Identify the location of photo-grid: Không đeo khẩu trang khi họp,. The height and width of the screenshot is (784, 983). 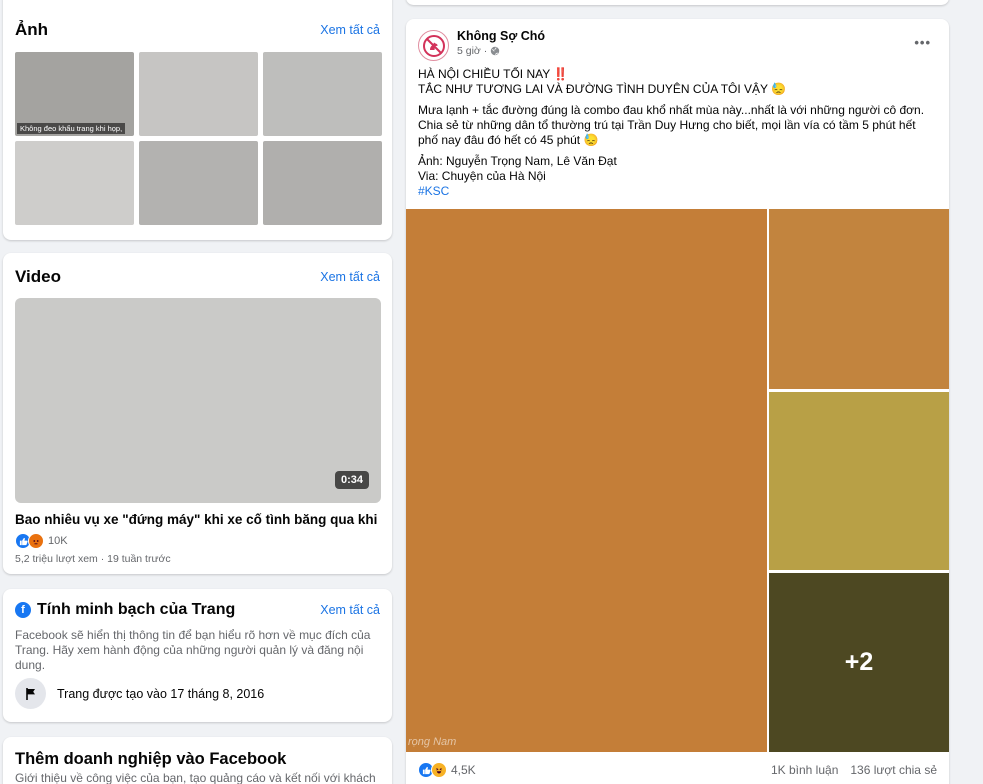
(198, 138).